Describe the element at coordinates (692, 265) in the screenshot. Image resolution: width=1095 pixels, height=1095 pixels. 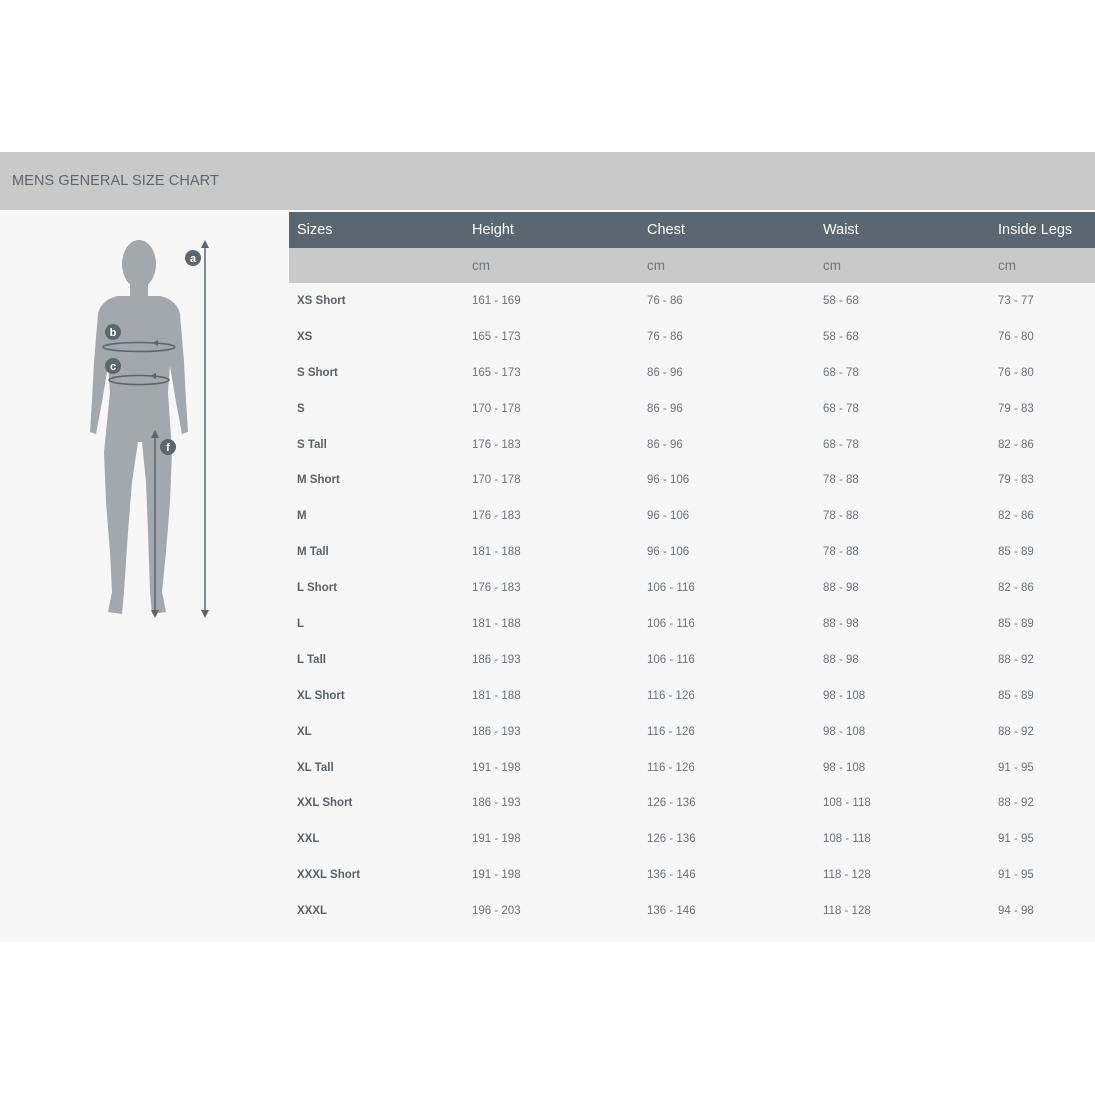
I see `table-unit-row: cm cm cm cm` at that location.